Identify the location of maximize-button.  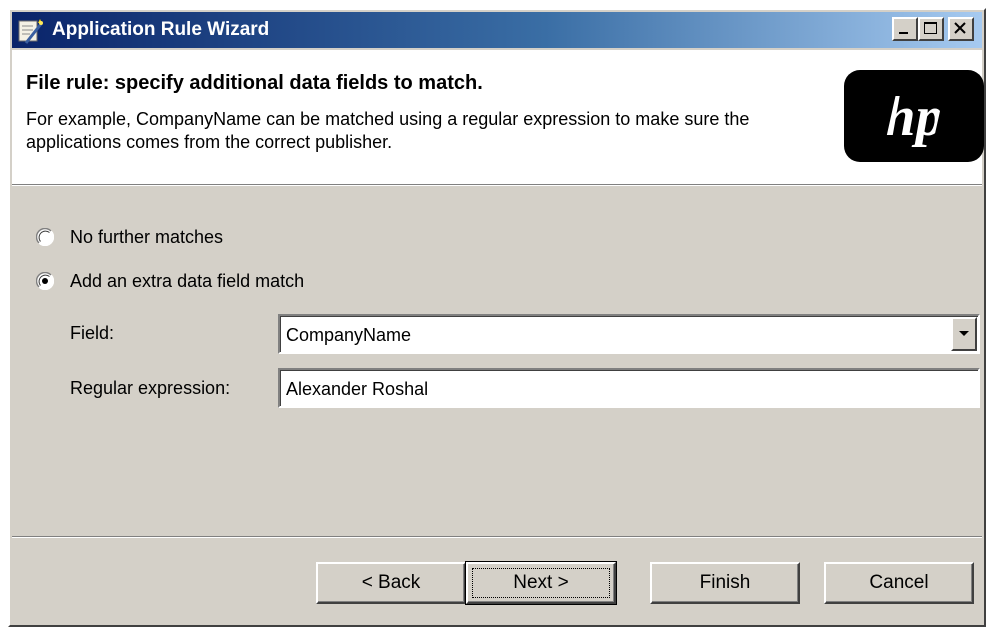
(931, 29).